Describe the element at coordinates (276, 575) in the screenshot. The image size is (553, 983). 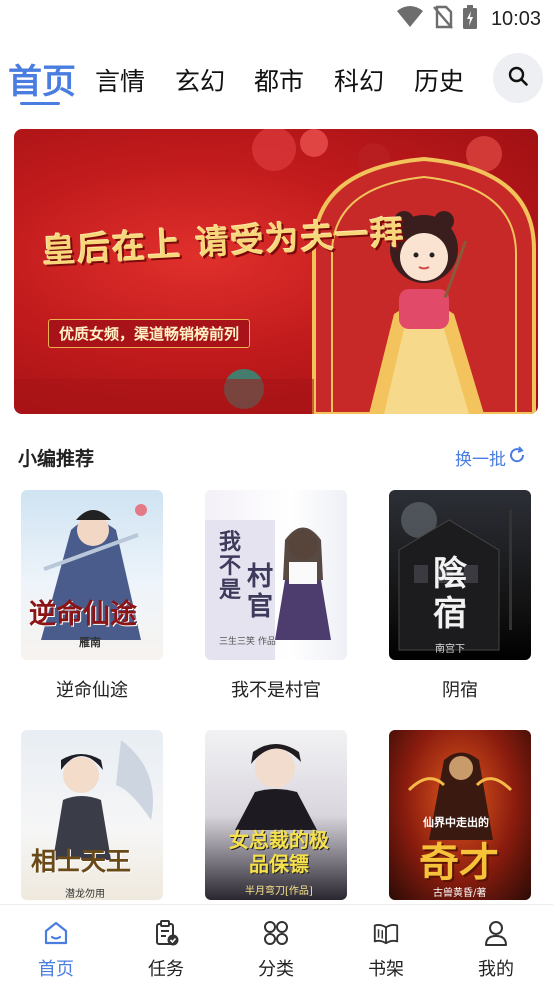
I see `book-cover: 我不是 村官 三生三笑 作品` at that location.